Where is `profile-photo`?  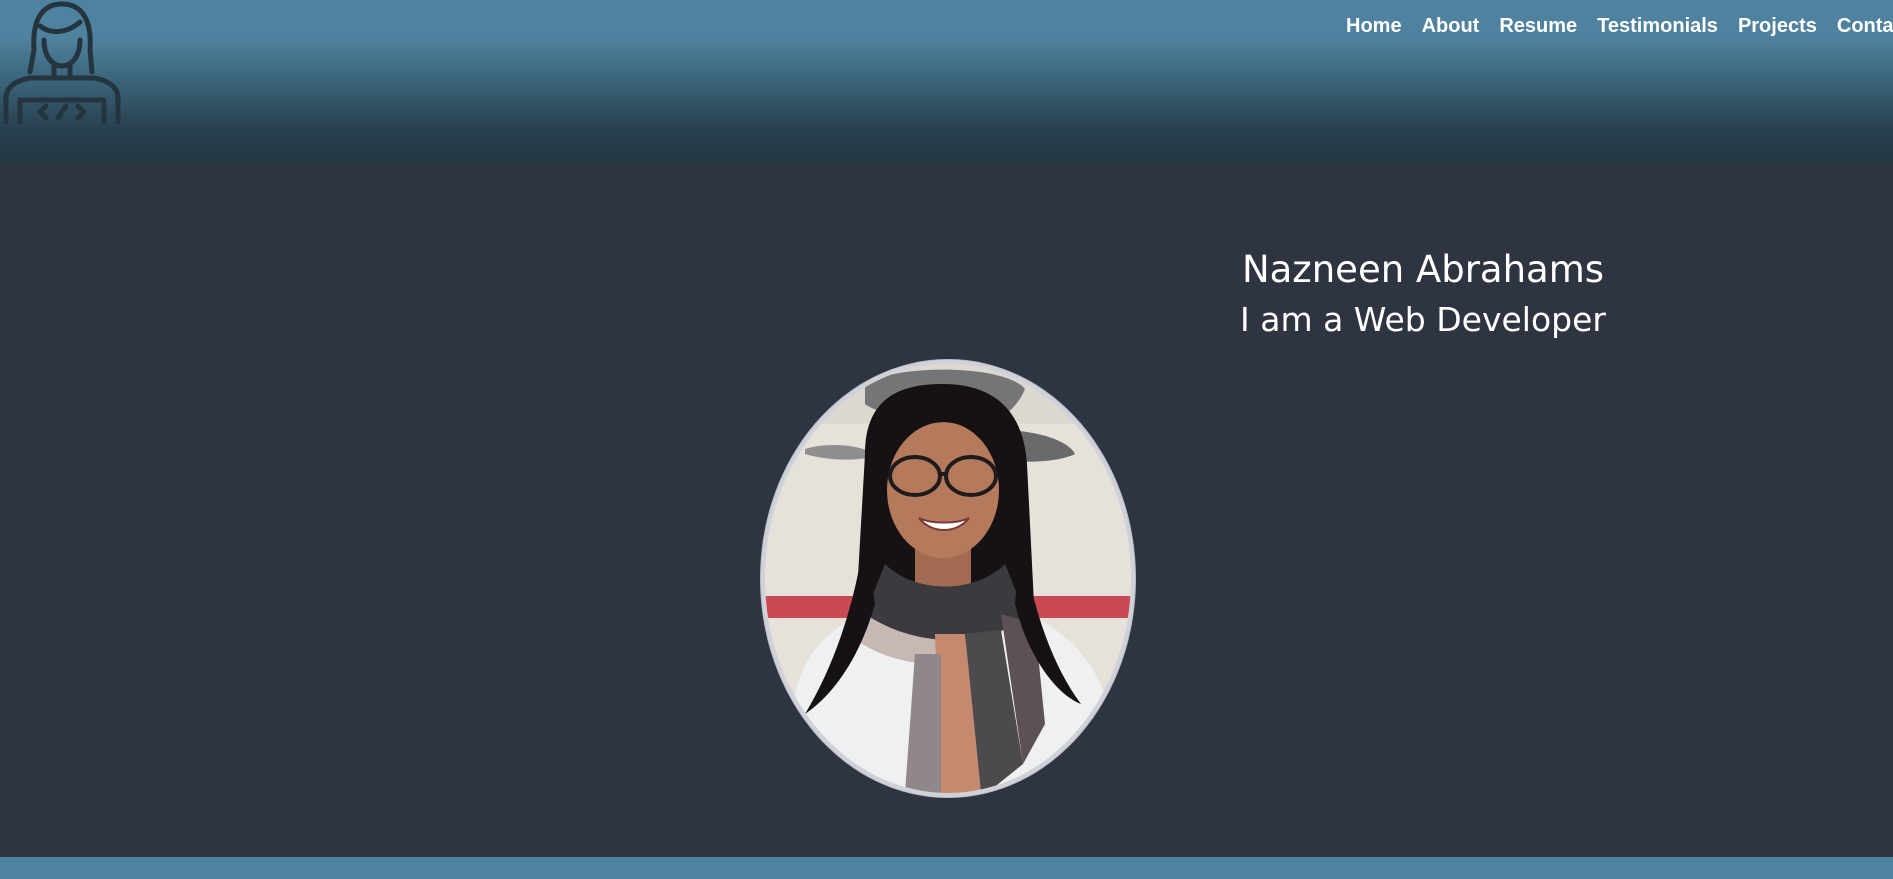
profile-photo is located at coordinates (948, 578).